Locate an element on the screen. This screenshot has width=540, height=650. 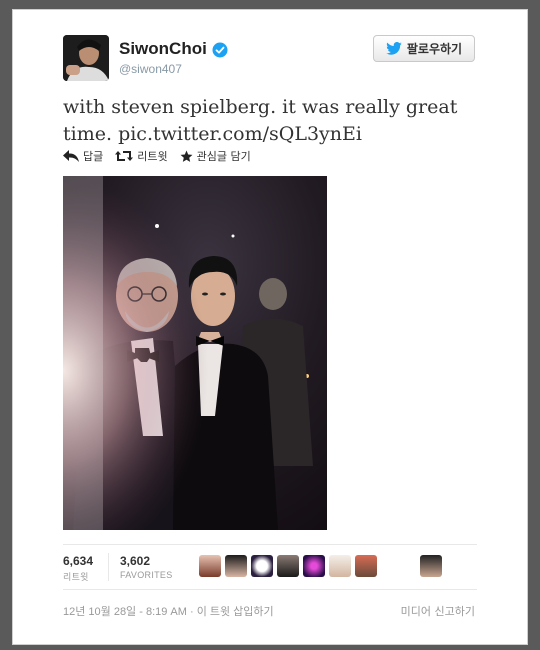
user-name: SiwonChoi is located at coordinates (163, 49).